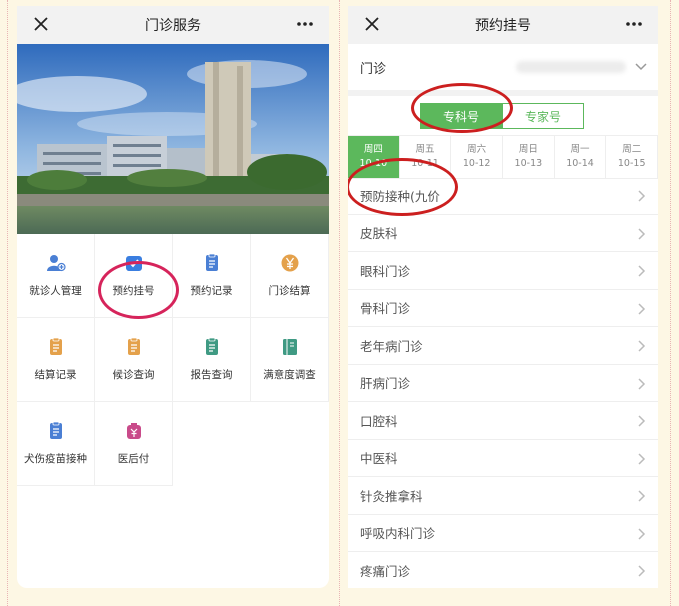 This screenshot has height=606, width=679. What do you see at coordinates (373, 163) in the screenshot?
I see `date-tab-date: 10-10` at bounding box center [373, 163].